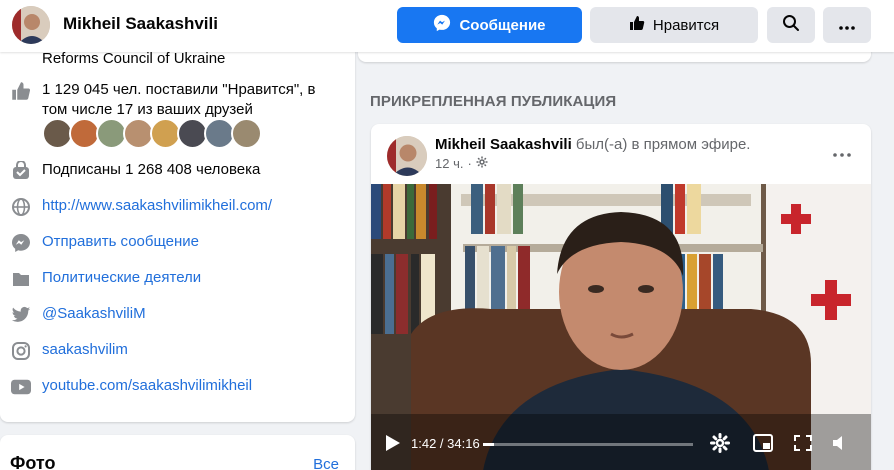 The height and width of the screenshot is (470, 894). What do you see at coordinates (407, 156) in the screenshot?
I see `post-author-avatar` at bounding box center [407, 156].